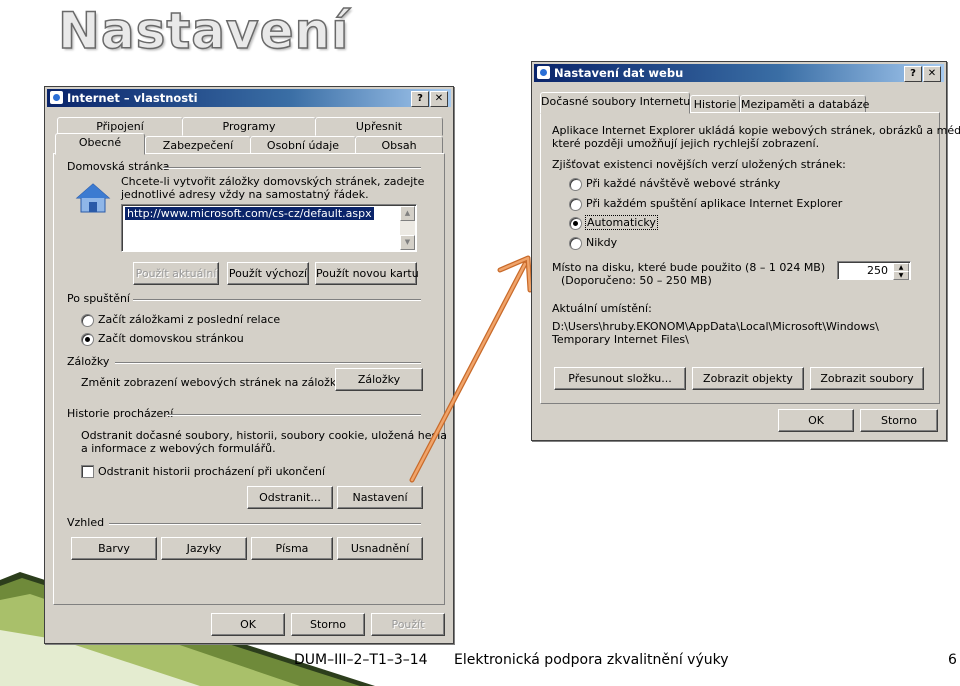 The image size is (960, 686). What do you see at coordinates (408, 624) in the screenshot?
I see `apply-button: Použít` at bounding box center [408, 624].